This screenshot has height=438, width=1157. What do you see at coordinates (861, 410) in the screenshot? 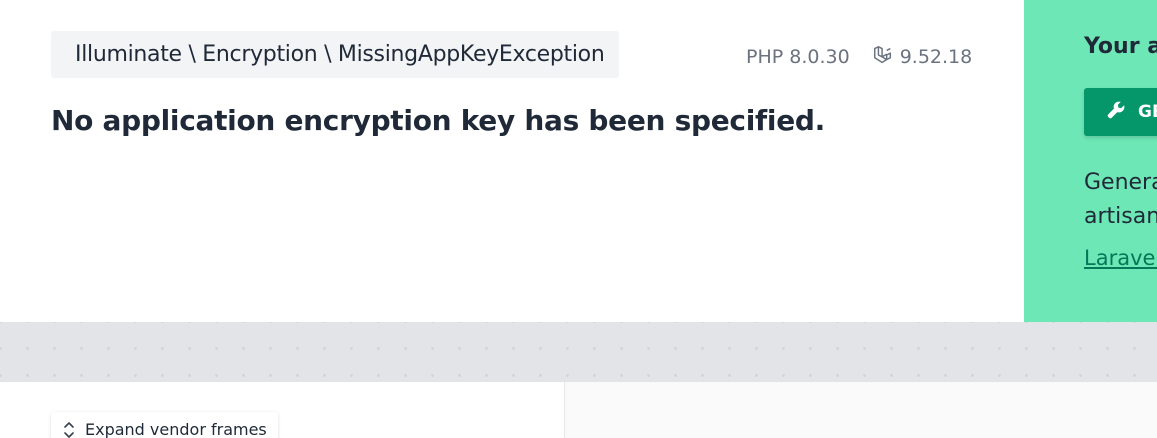
I see `code-preview-panel` at bounding box center [861, 410].